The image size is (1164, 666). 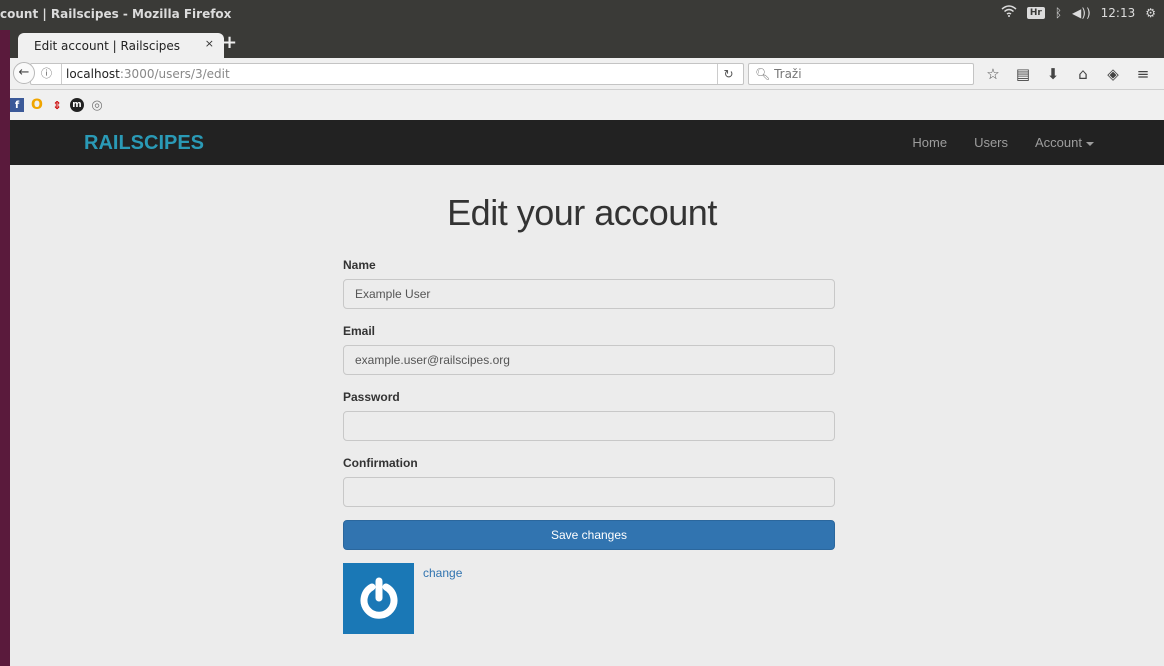 What do you see at coordinates (1053, 74) in the screenshot?
I see `download-icon: ⬇` at bounding box center [1053, 74].